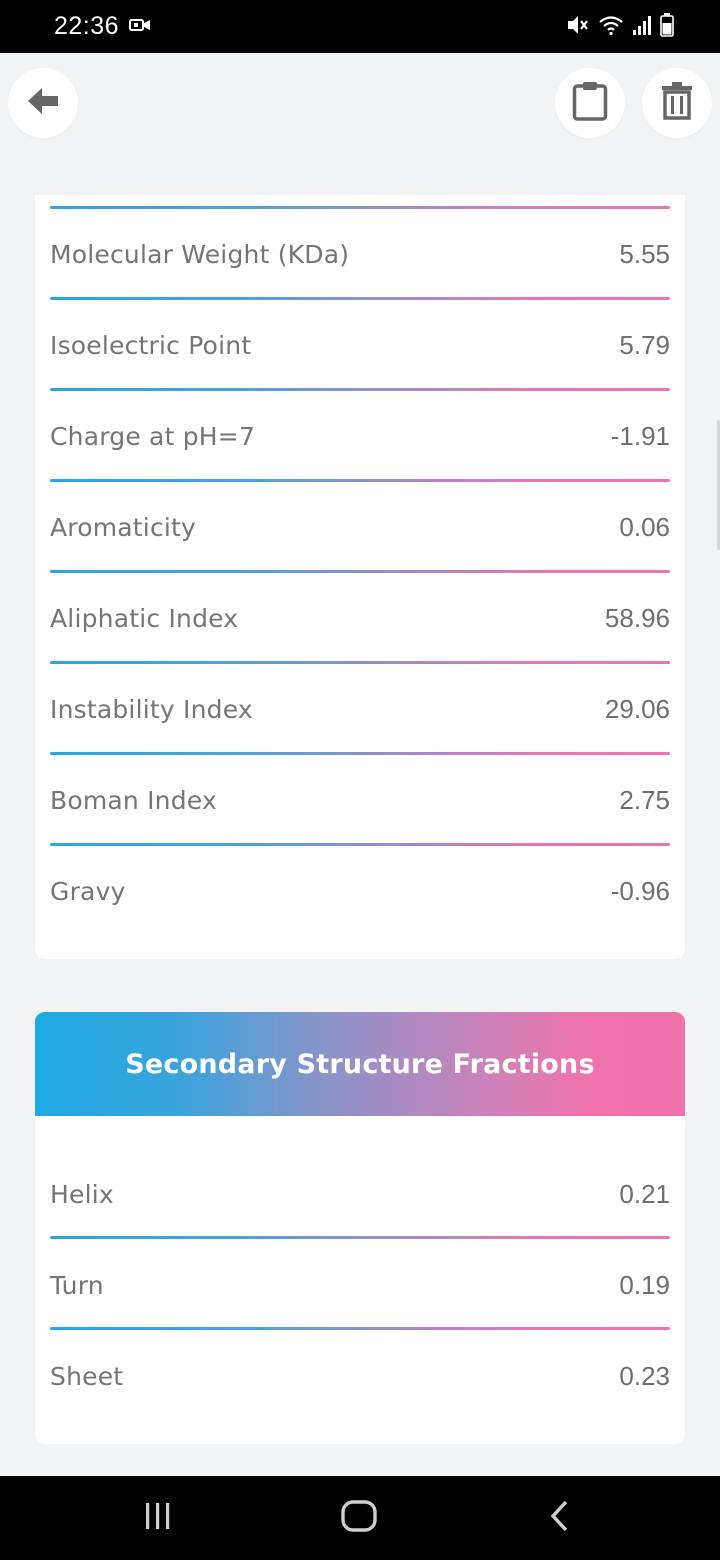 Image resolution: width=720 pixels, height=1560 pixels. What do you see at coordinates (578, 27) in the screenshot?
I see `mute-icon` at bounding box center [578, 27].